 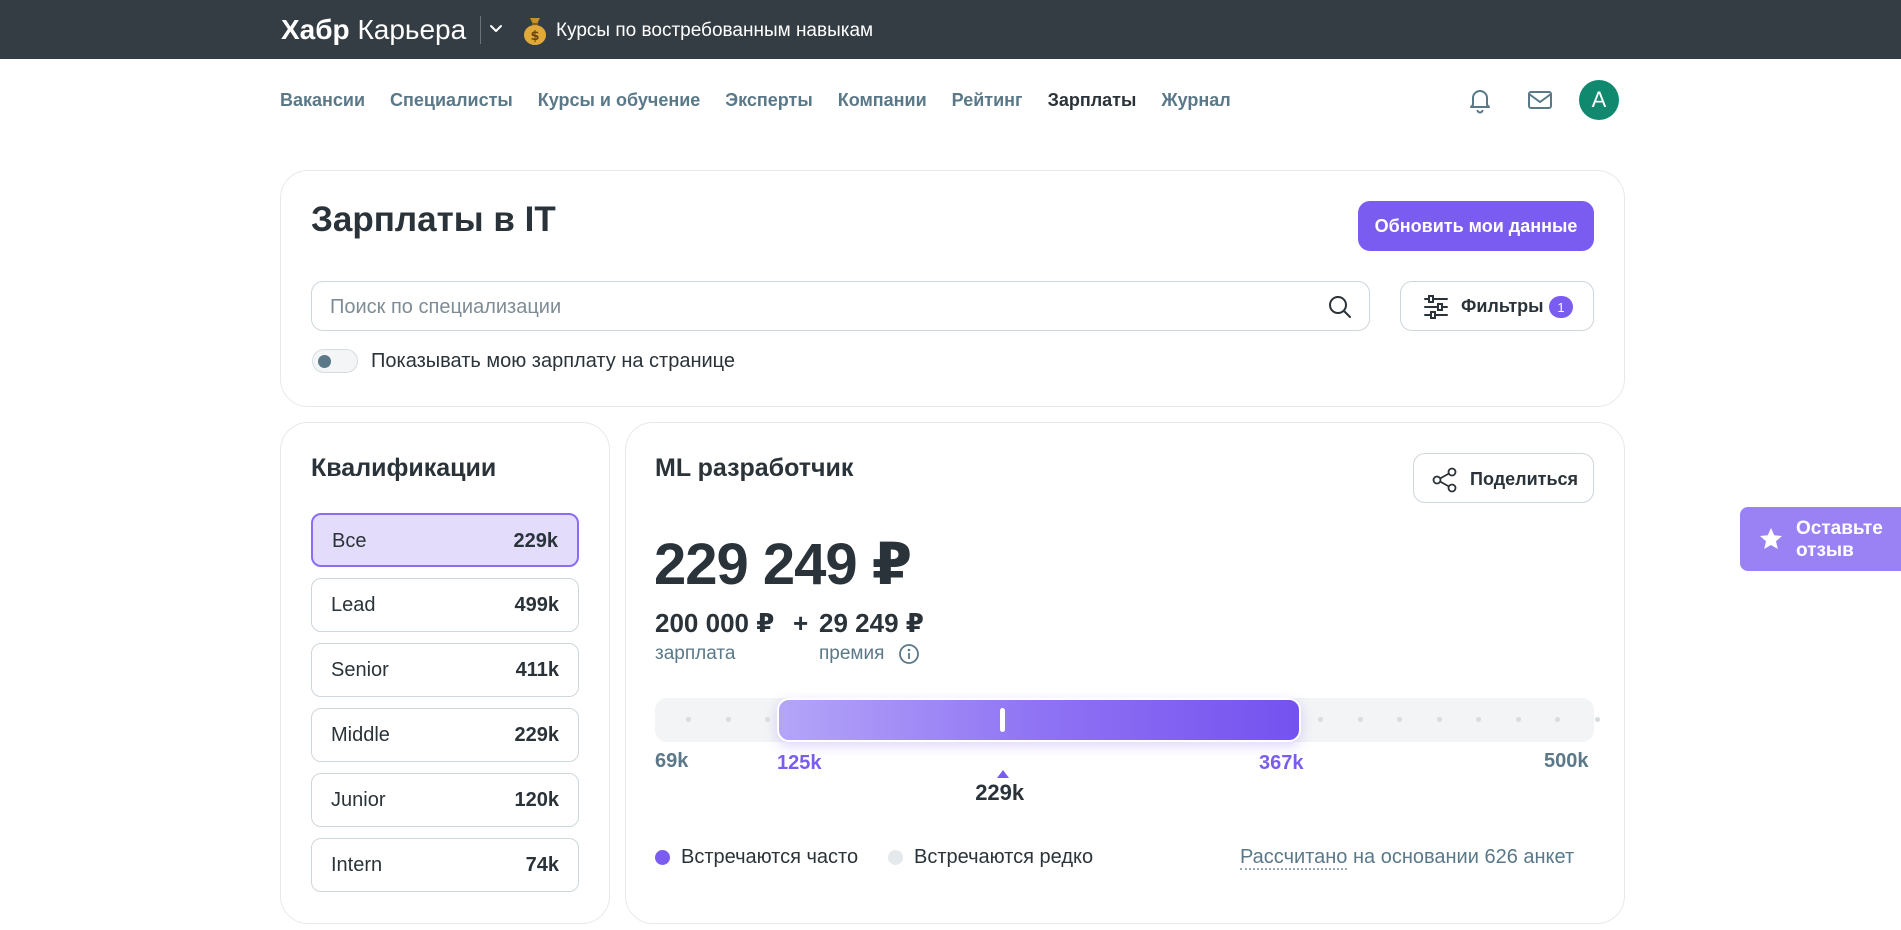 What do you see at coordinates (445, 540) in the screenshot?
I see `qualification-item-all: Все 229k` at bounding box center [445, 540].